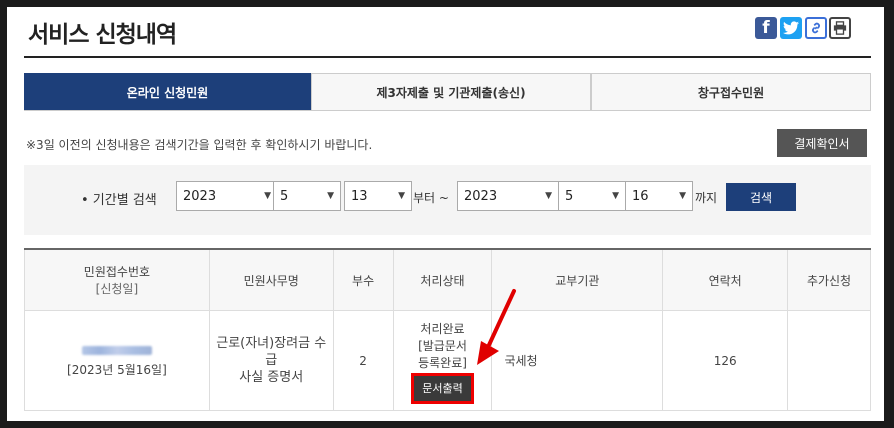 Image resolution: width=894 pixels, height=428 pixels. What do you see at coordinates (119, 200) in the screenshot?
I see `period-search-label: • 기간별 검색` at bounding box center [119, 200].